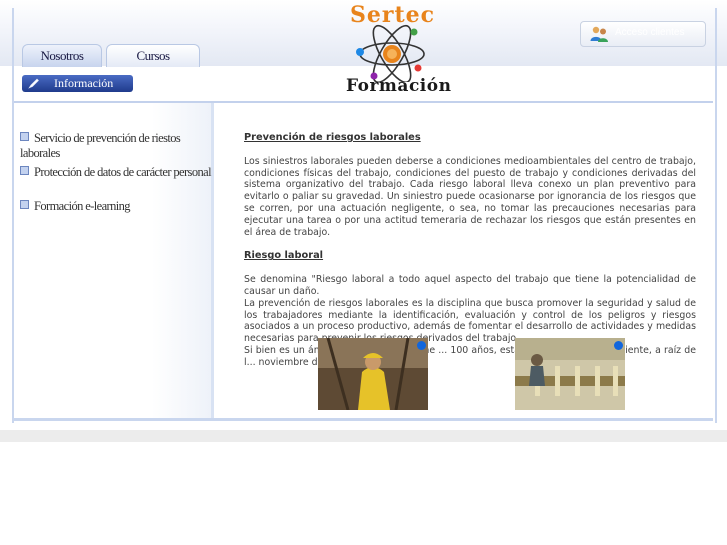  I want to click on sidebar-item-label: Formación e-learning, so click(82, 206).